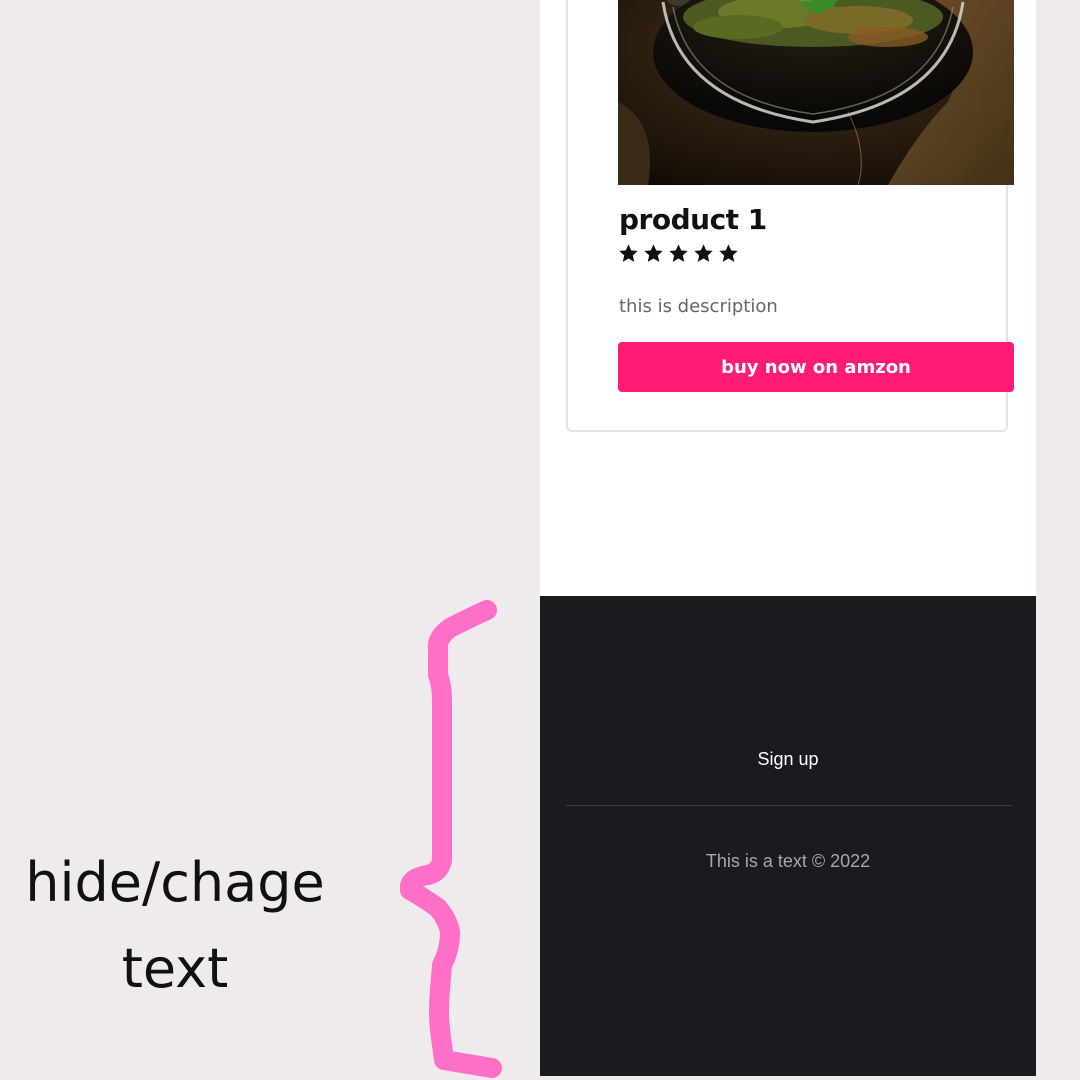 The image size is (1080, 1080). I want to click on buy-now-button: buy now on amzon, so click(816, 367).